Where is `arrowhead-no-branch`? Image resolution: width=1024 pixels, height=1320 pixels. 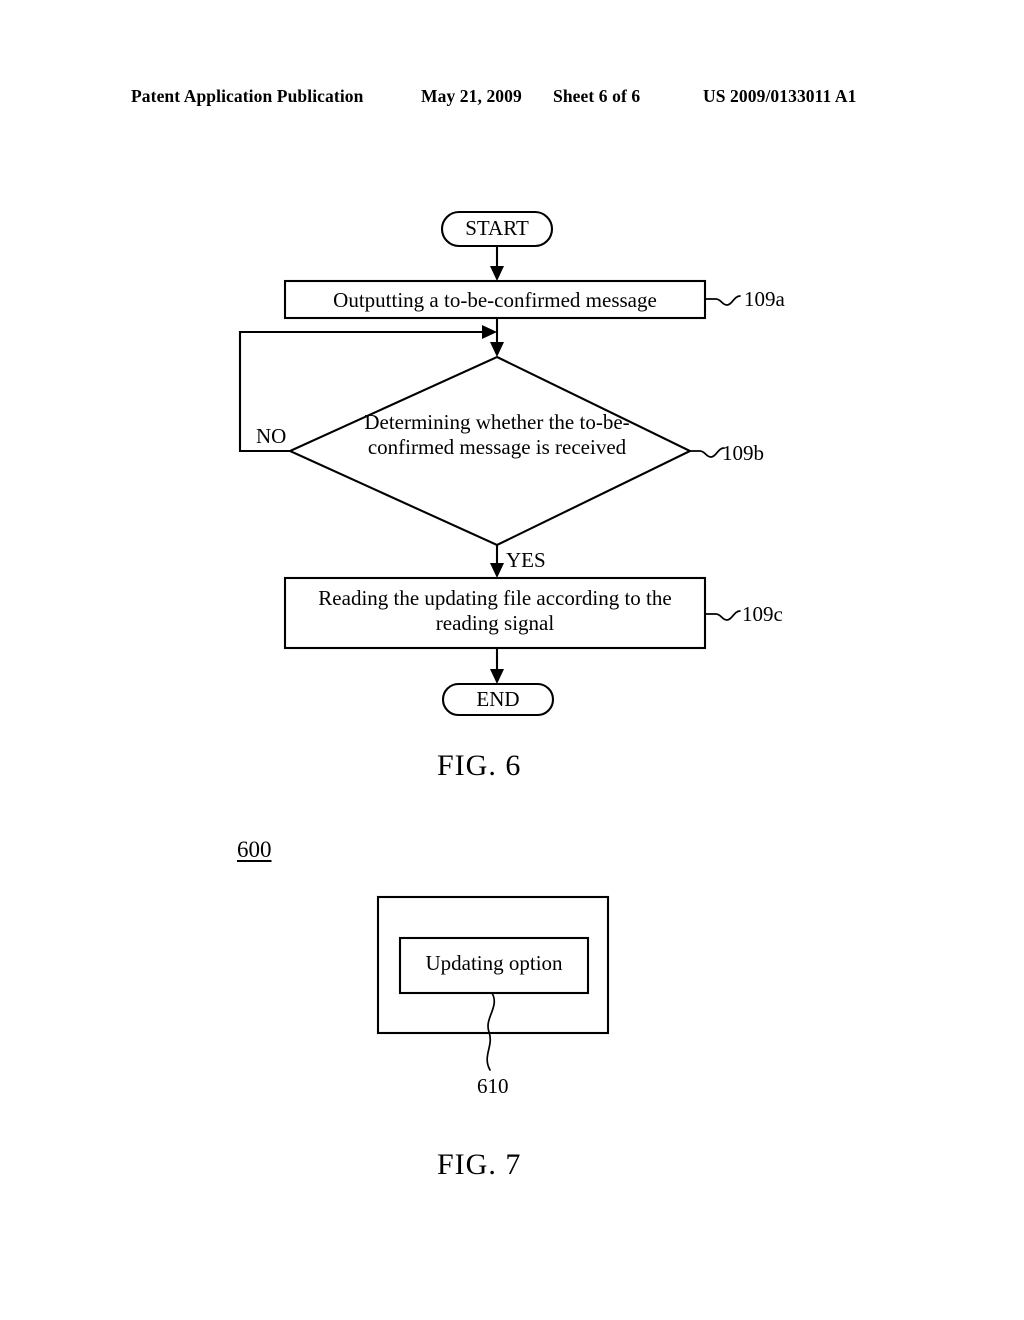 arrowhead-no-branch is located at coordinates (489, 332).